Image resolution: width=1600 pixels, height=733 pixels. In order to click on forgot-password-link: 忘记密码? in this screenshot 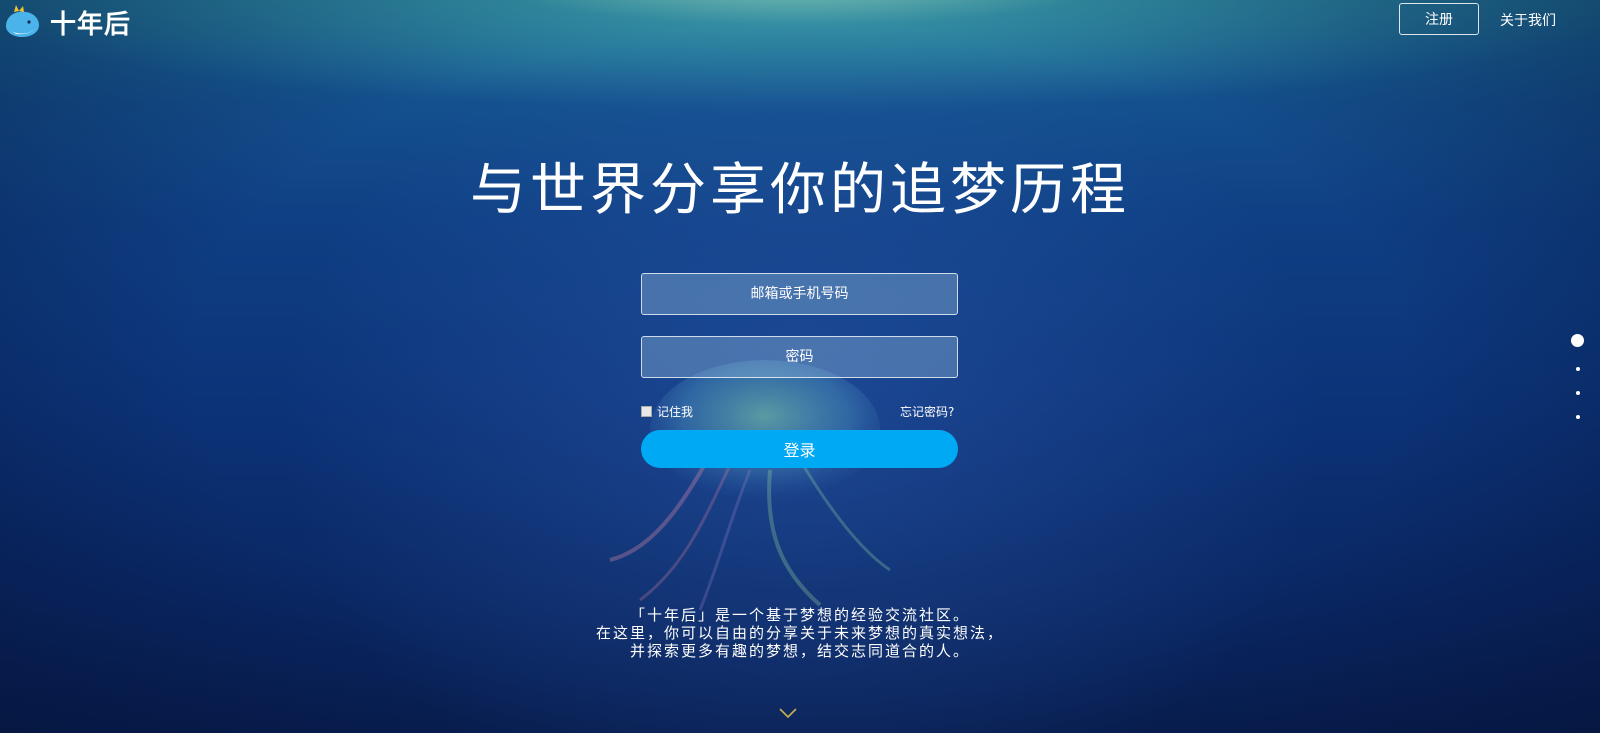, I will do `click(927, 411)`.